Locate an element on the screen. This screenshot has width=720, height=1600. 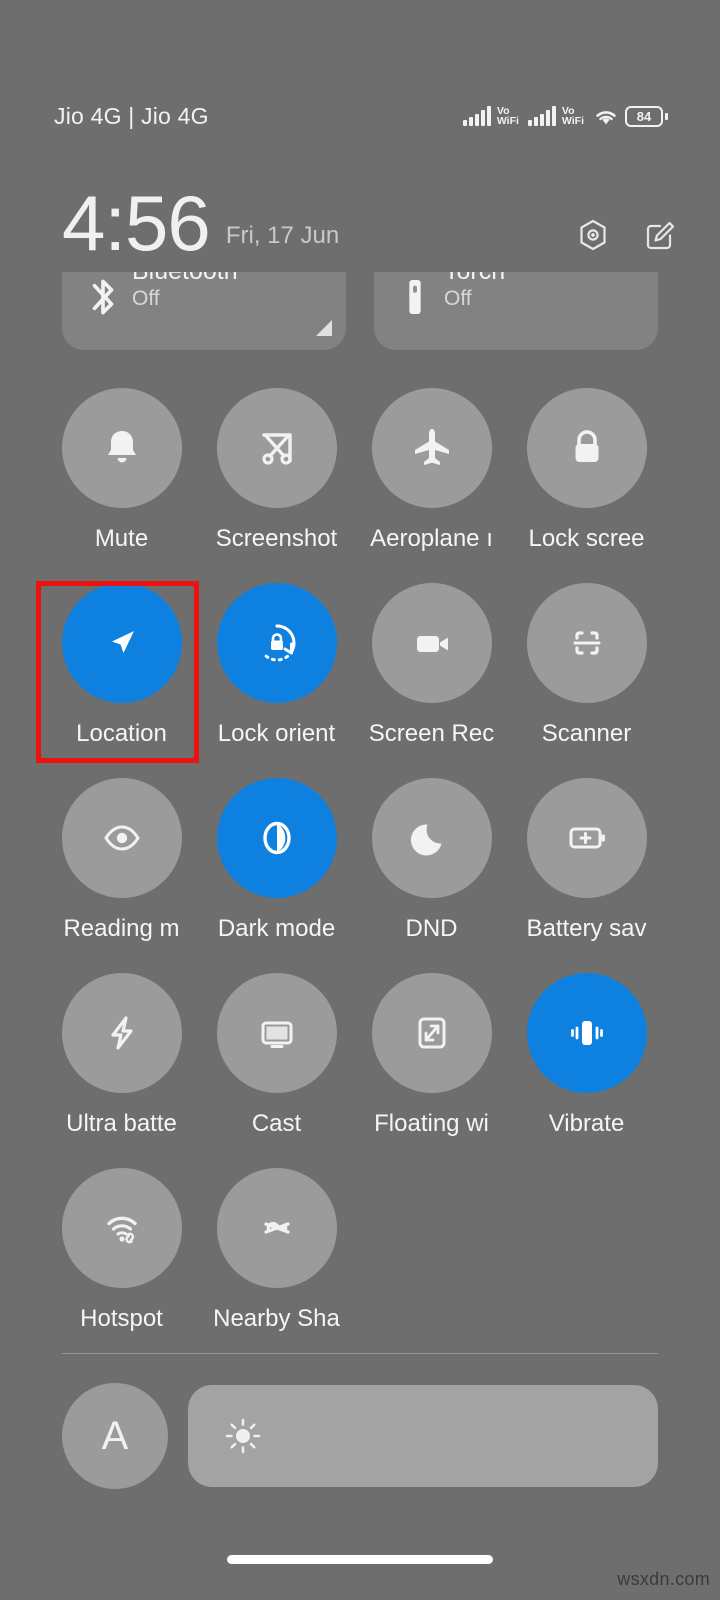
toggle-floating-window-bubble is located at coordinates (431, 1033).